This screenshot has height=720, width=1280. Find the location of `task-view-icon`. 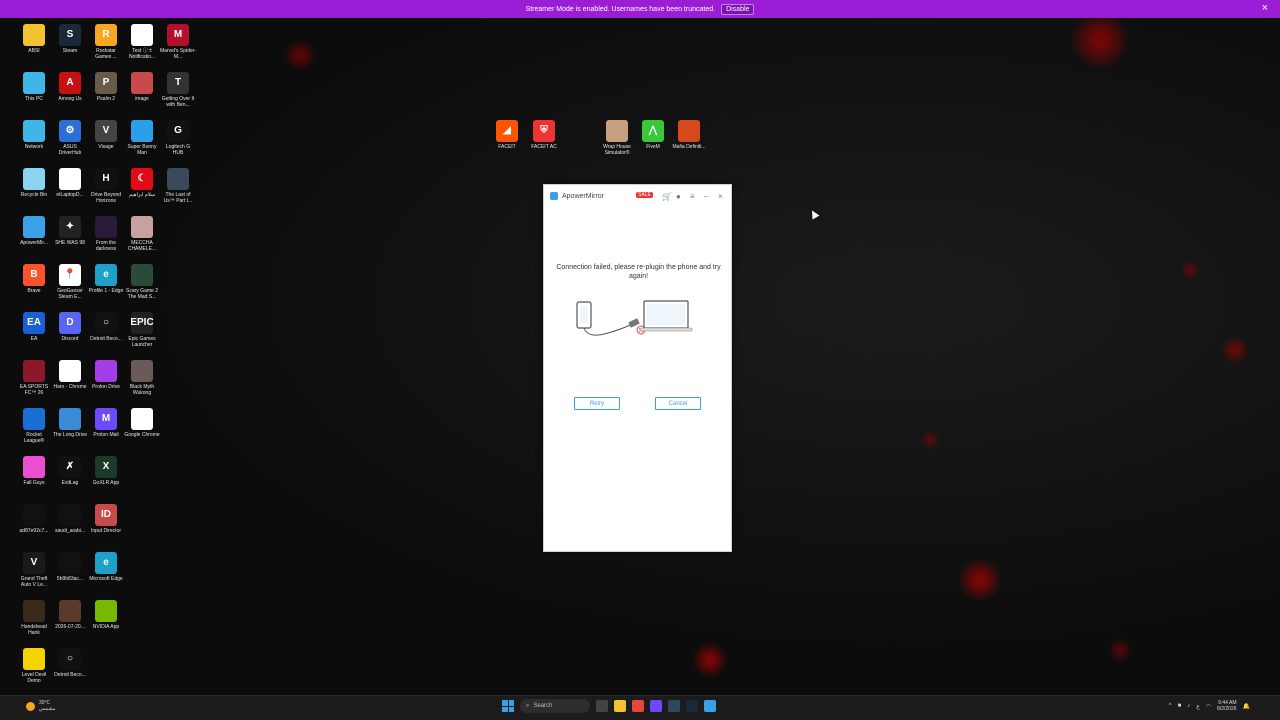

task-view-icon is located at coordinates (602, 706).